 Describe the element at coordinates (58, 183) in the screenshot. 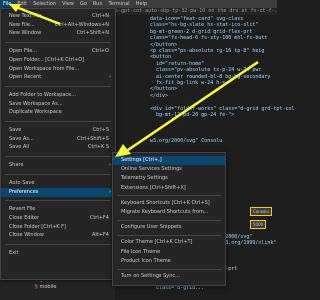

I see `menu-item-auto-save: Auto Save` at that location.